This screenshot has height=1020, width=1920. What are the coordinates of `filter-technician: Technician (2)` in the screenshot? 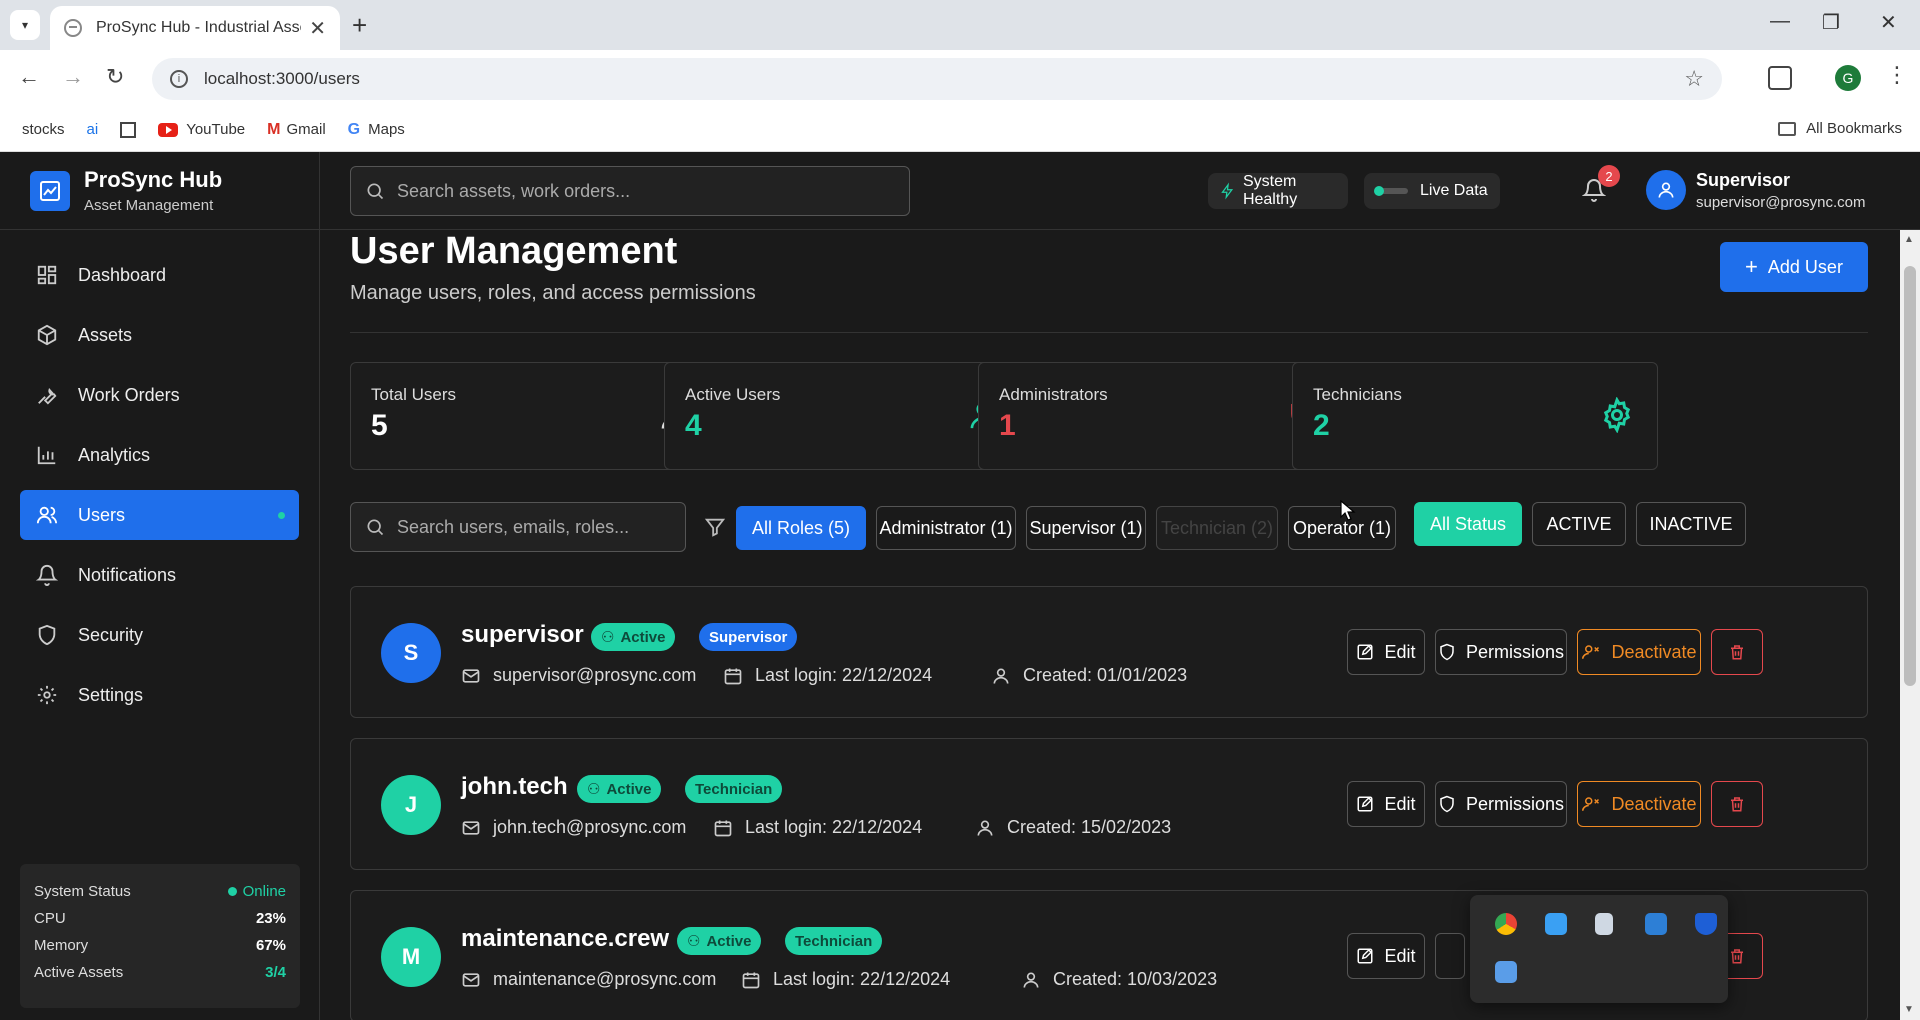 It's located at (1217, 528).